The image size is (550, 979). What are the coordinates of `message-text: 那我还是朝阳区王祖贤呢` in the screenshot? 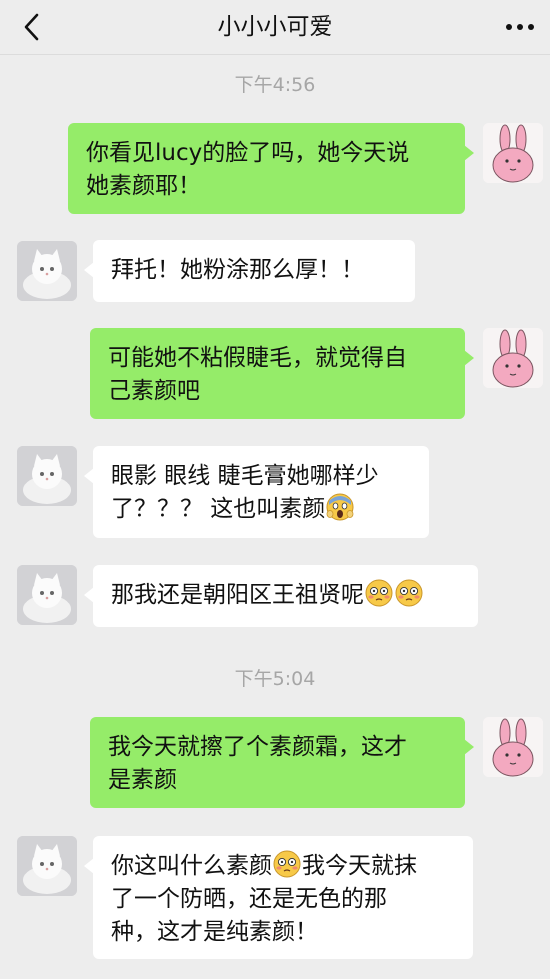 It's located at (237, 595).